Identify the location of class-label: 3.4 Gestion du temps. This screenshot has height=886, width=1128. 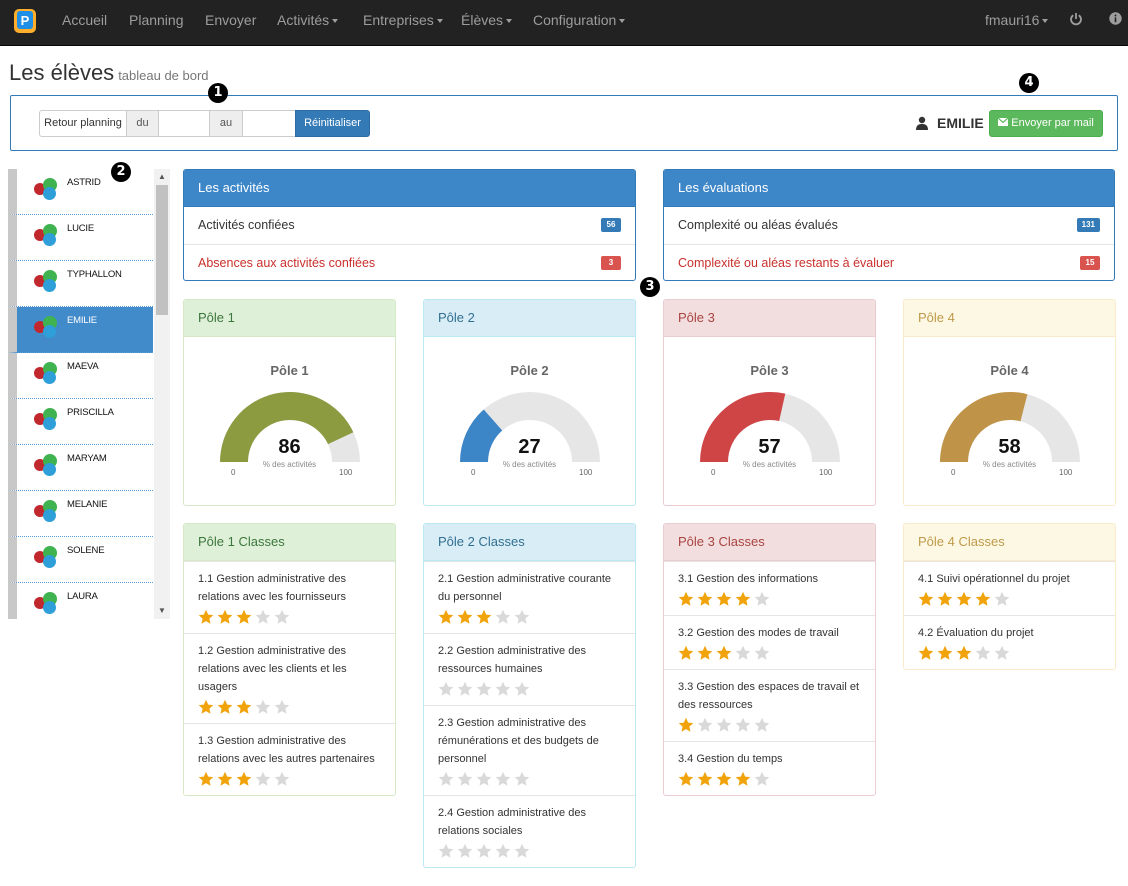
(730, 759).